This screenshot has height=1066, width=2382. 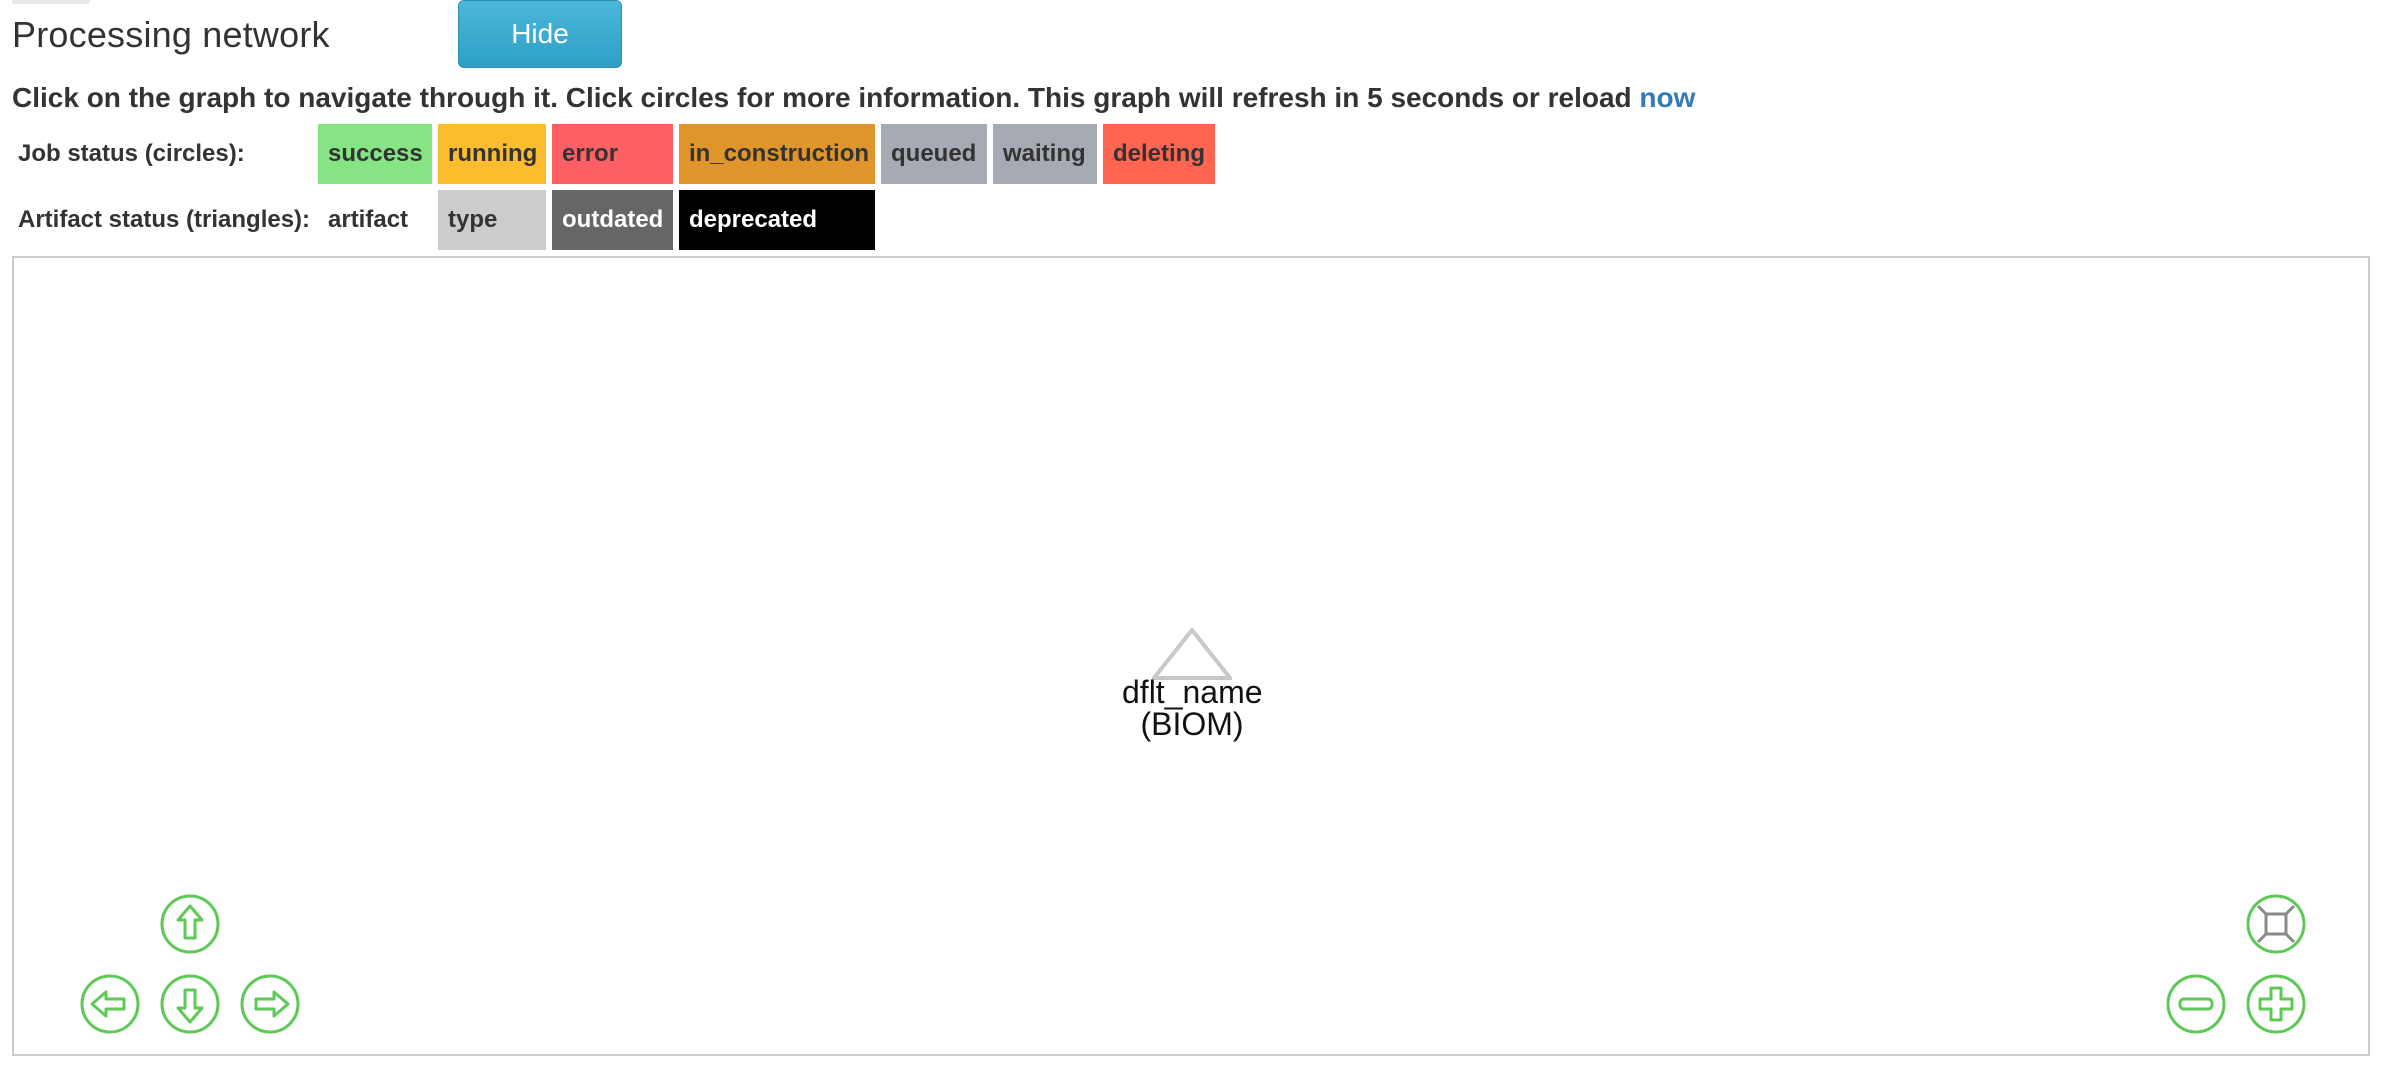 I want to click on legend-artifact: artifact, so click(x=375, y=220).